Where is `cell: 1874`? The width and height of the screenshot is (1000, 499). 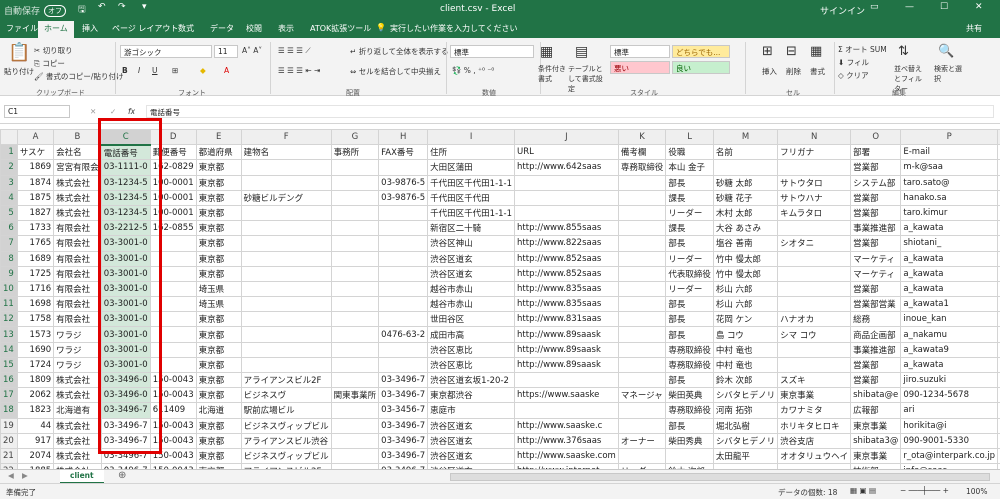
cell: 1874 is located at coordinates (35, 182).